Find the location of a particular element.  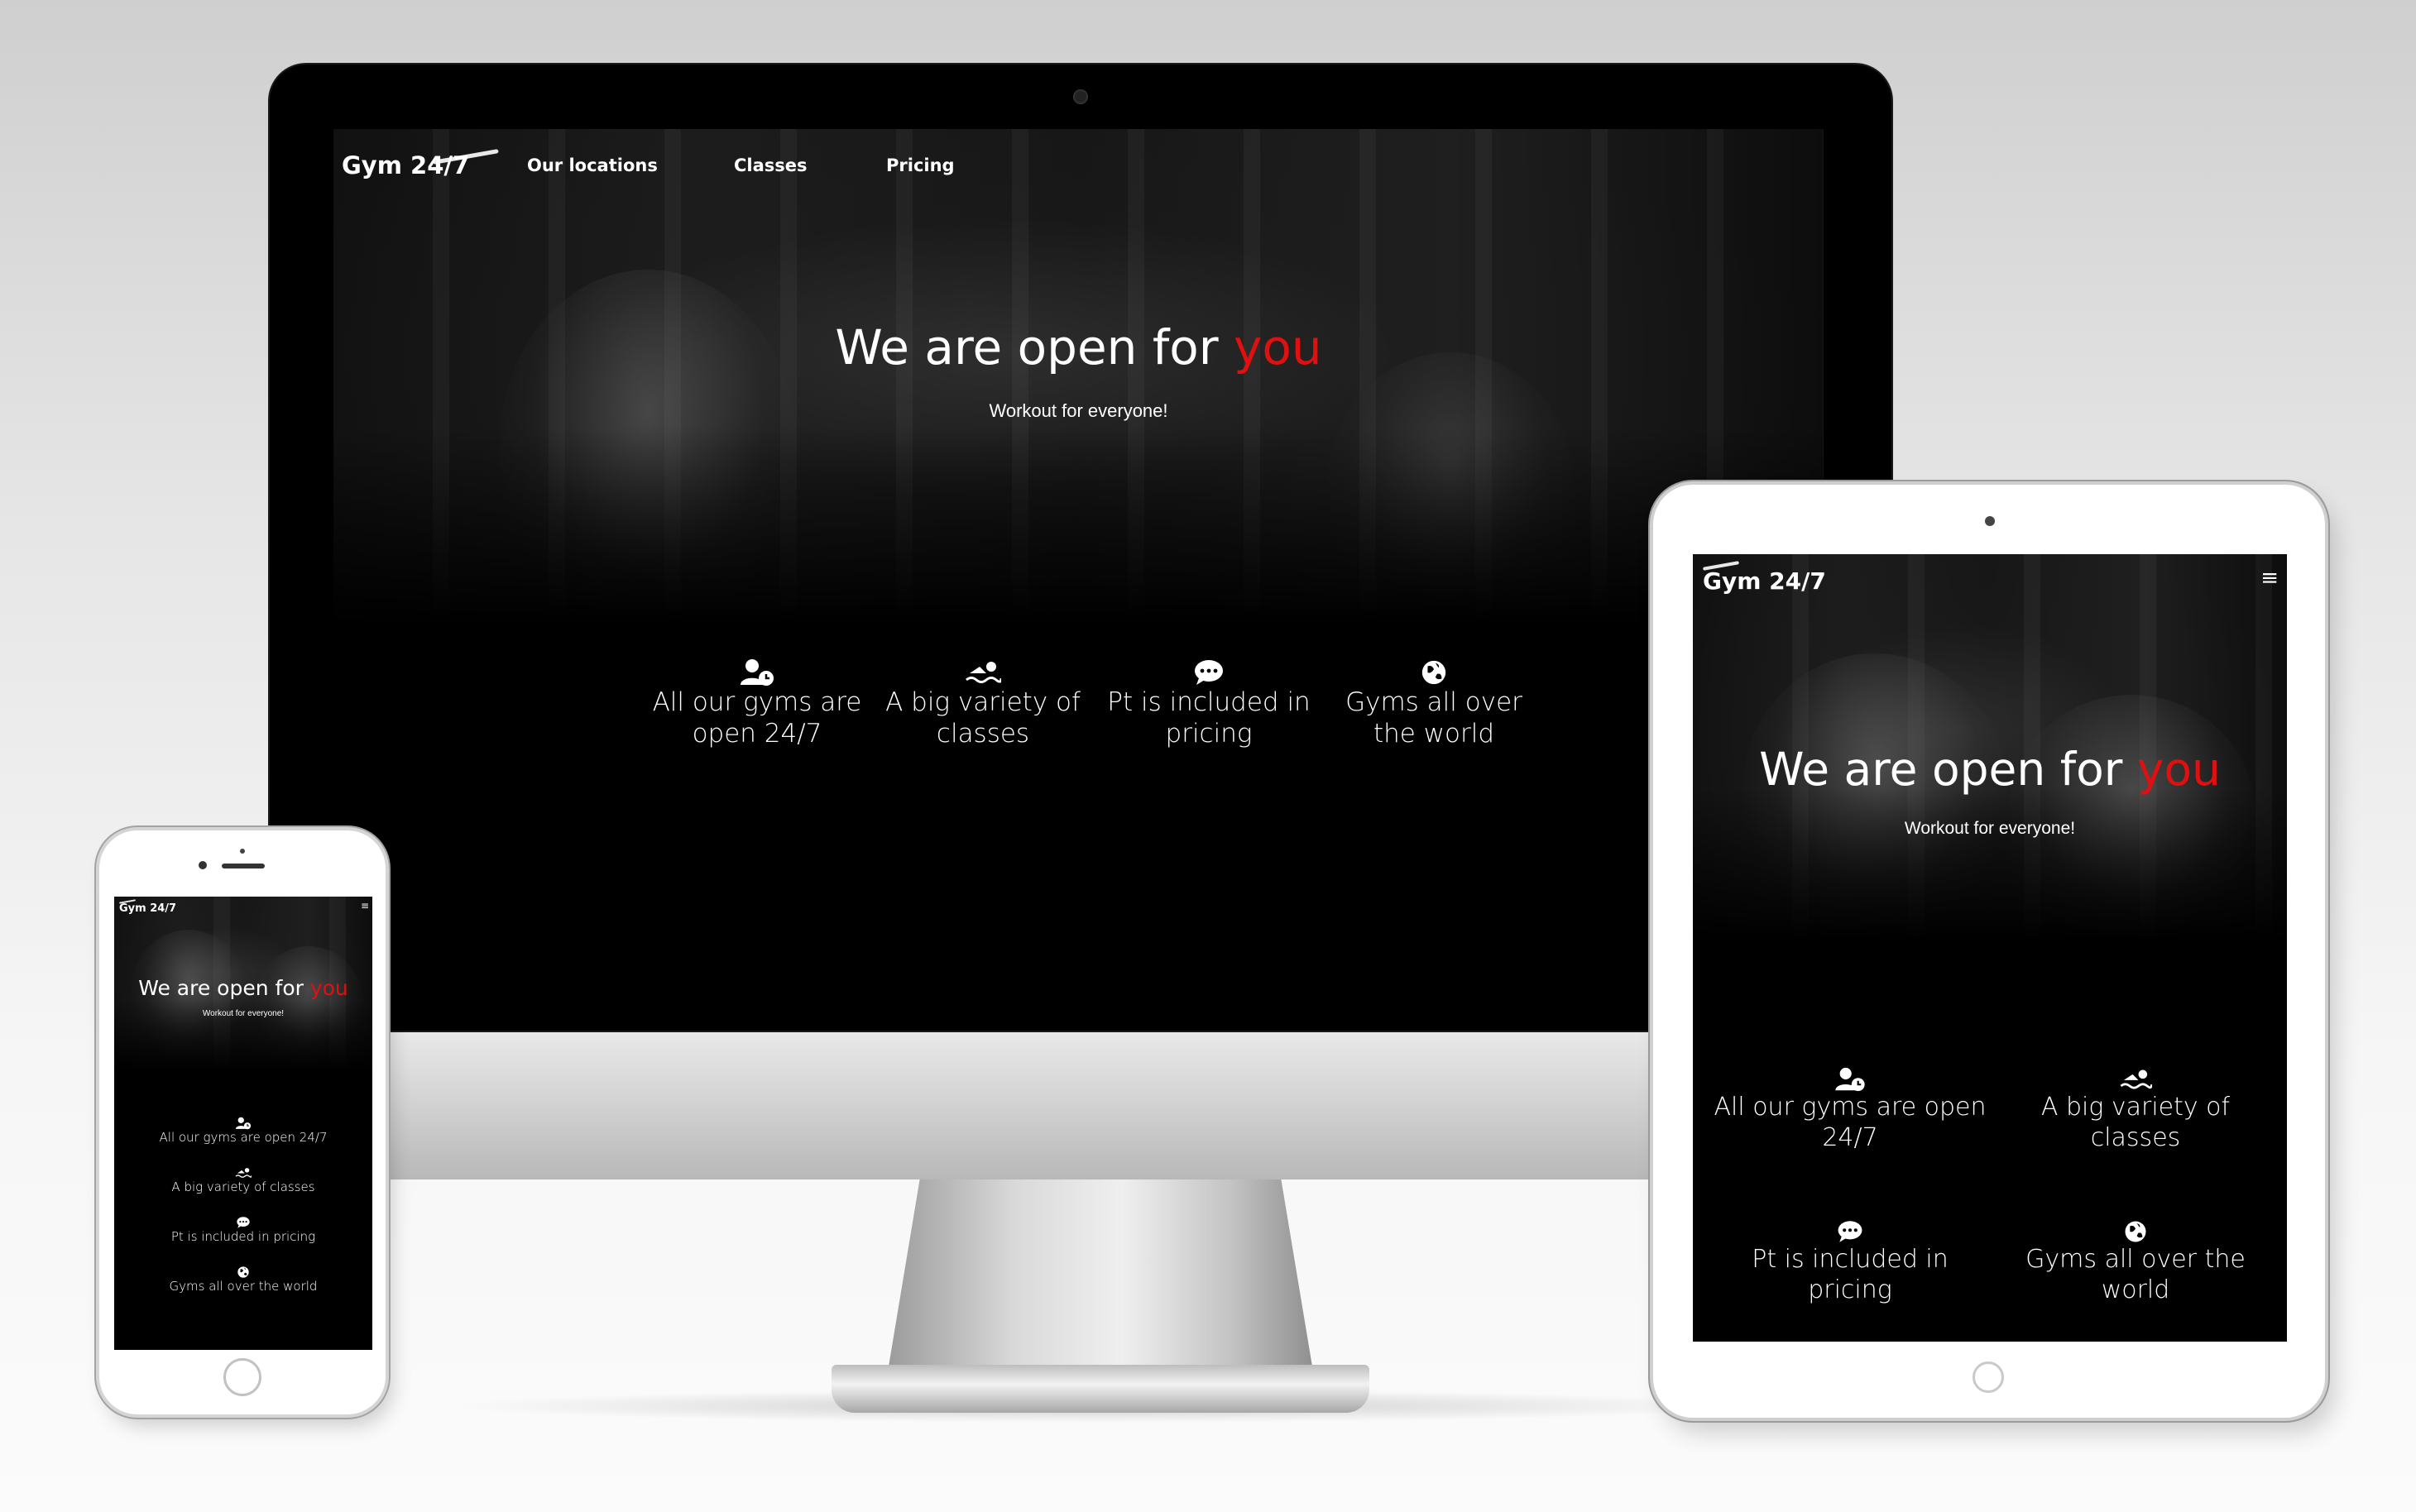

hero-subtitle: Workout for everyone! is located at coordinates (1078, 410).